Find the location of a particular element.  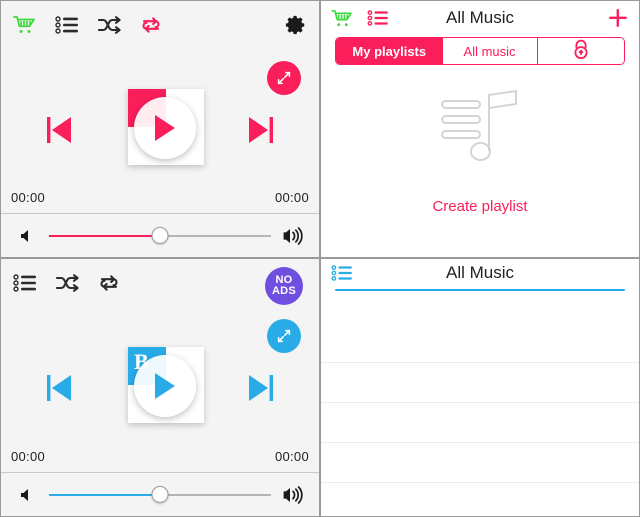

volume-bar-blue is located at coordinates (160, 494).